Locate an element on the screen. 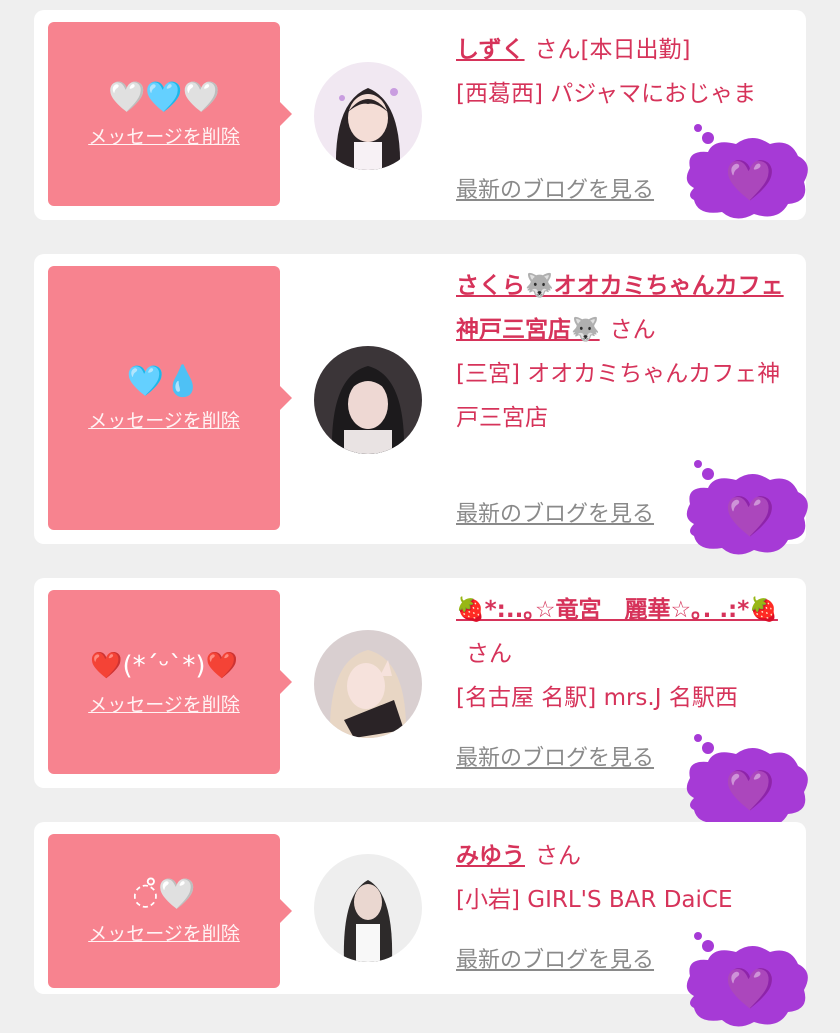  message-bubble: ◌̊🤍 メッセージを削除 is located at coordinates (170, 911).